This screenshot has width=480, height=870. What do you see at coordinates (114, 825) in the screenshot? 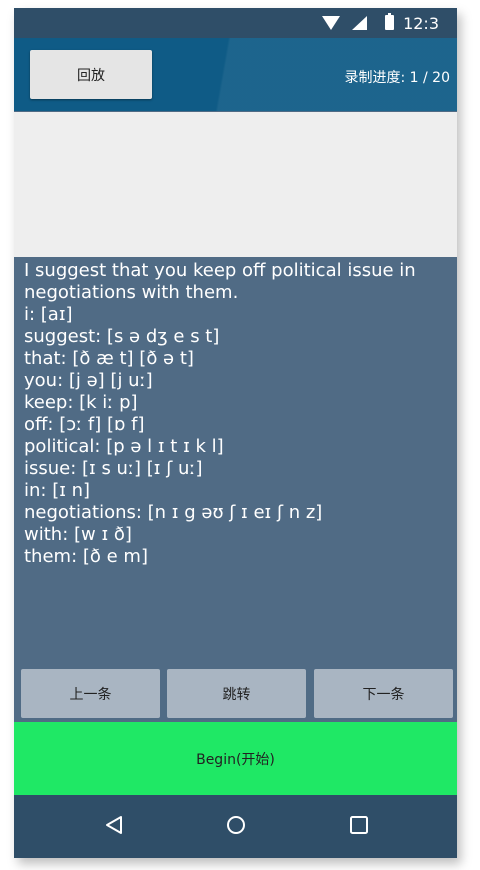
I see `back-icon` at bounding box center [114, 825].